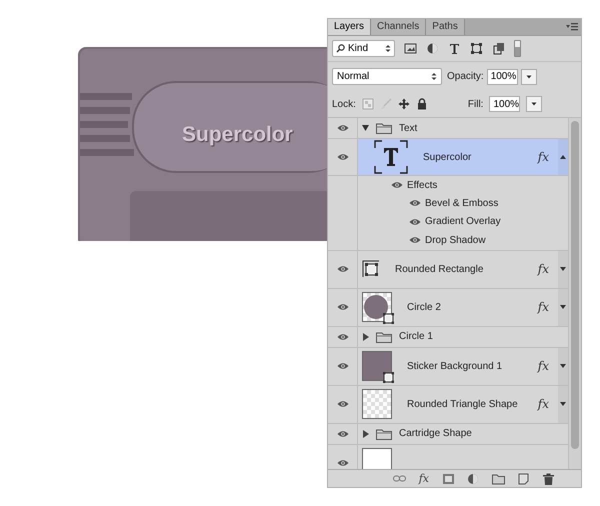 This screenshot has height=506, width=600. I want to click on effect-item: Gradient Overlay, so click(463, 222).